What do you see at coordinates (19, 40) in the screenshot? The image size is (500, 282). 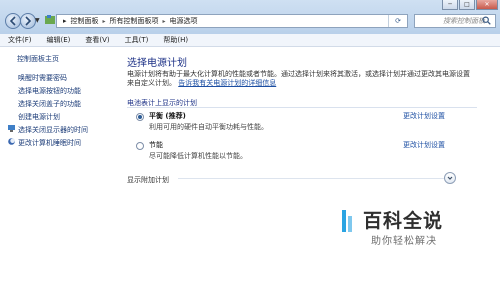 I see `menu-file: 文件(F)` at bounding box center [19, 40].